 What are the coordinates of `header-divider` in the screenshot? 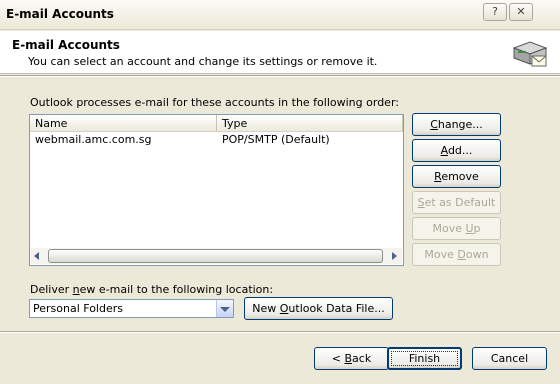 It's located at (280, 76).